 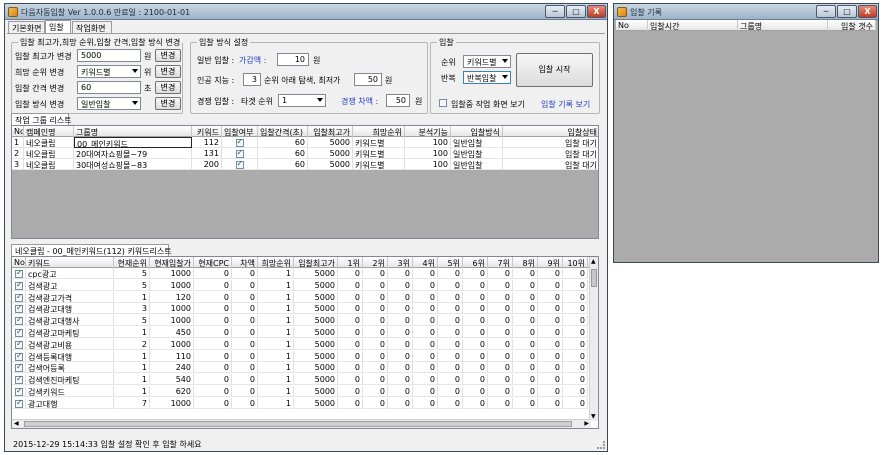 What do you see at coordinates (106, 12) in the screenshot?
I see `main-window-title: 다음자동입찰 Ver 1.0.0.6 만료일 : 2100-01-01` at bounding box center [106, 12].